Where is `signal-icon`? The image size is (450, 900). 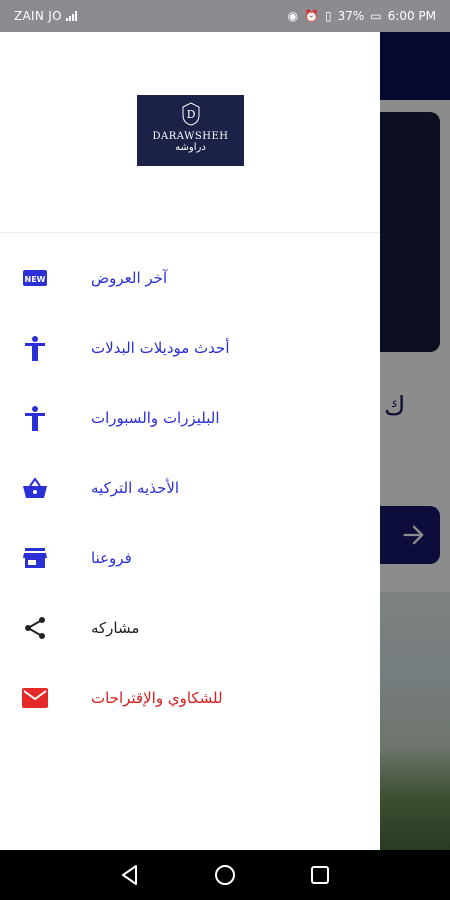
signal-icon is located at coordinates (71, 16).